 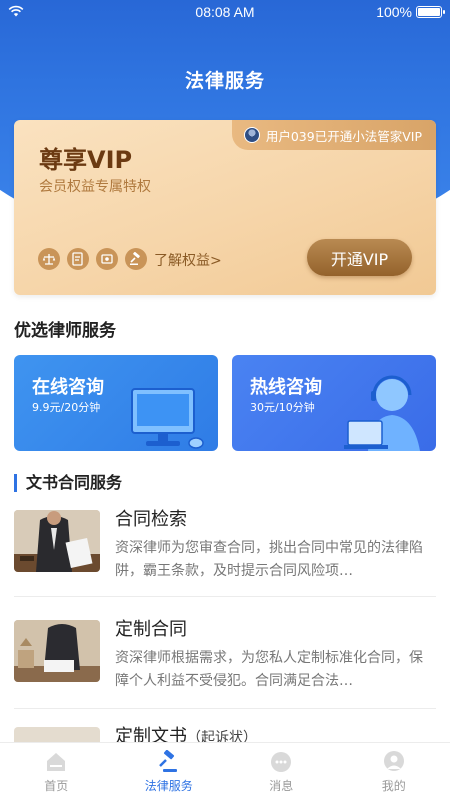 What do you see at coordinates (56, 762) in the screenshot?
I see `home-icon` at bounding box center [56, 762].